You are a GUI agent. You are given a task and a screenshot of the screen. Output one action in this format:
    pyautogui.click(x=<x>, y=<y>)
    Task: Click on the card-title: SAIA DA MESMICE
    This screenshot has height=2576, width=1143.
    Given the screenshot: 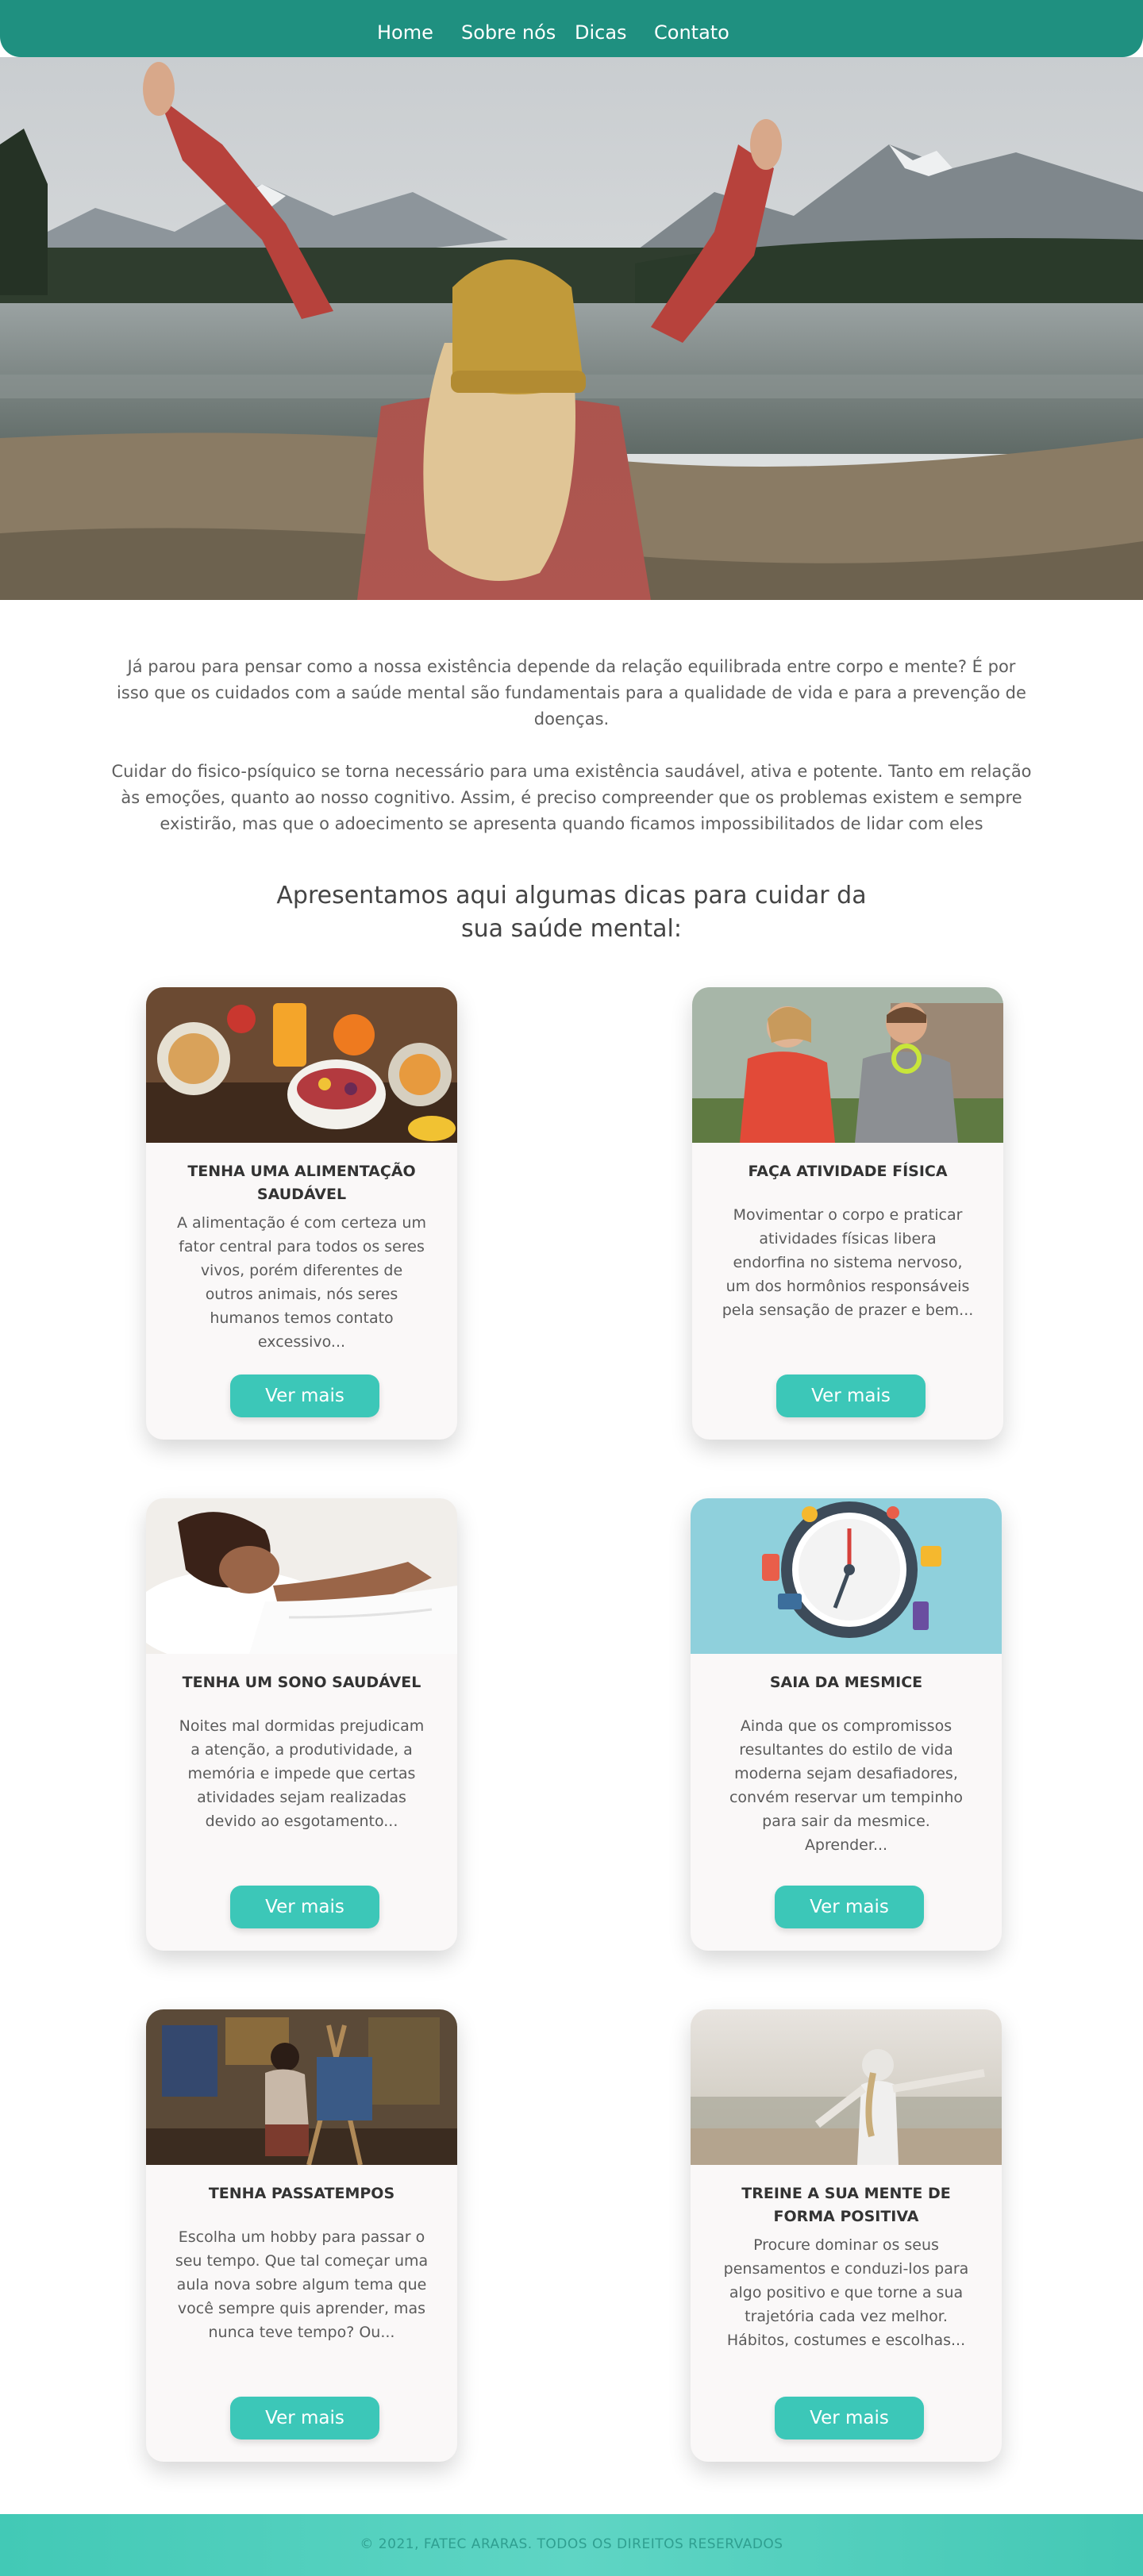 What is the action you would take?
    pyautogui.click(x=846, y=1683)
    